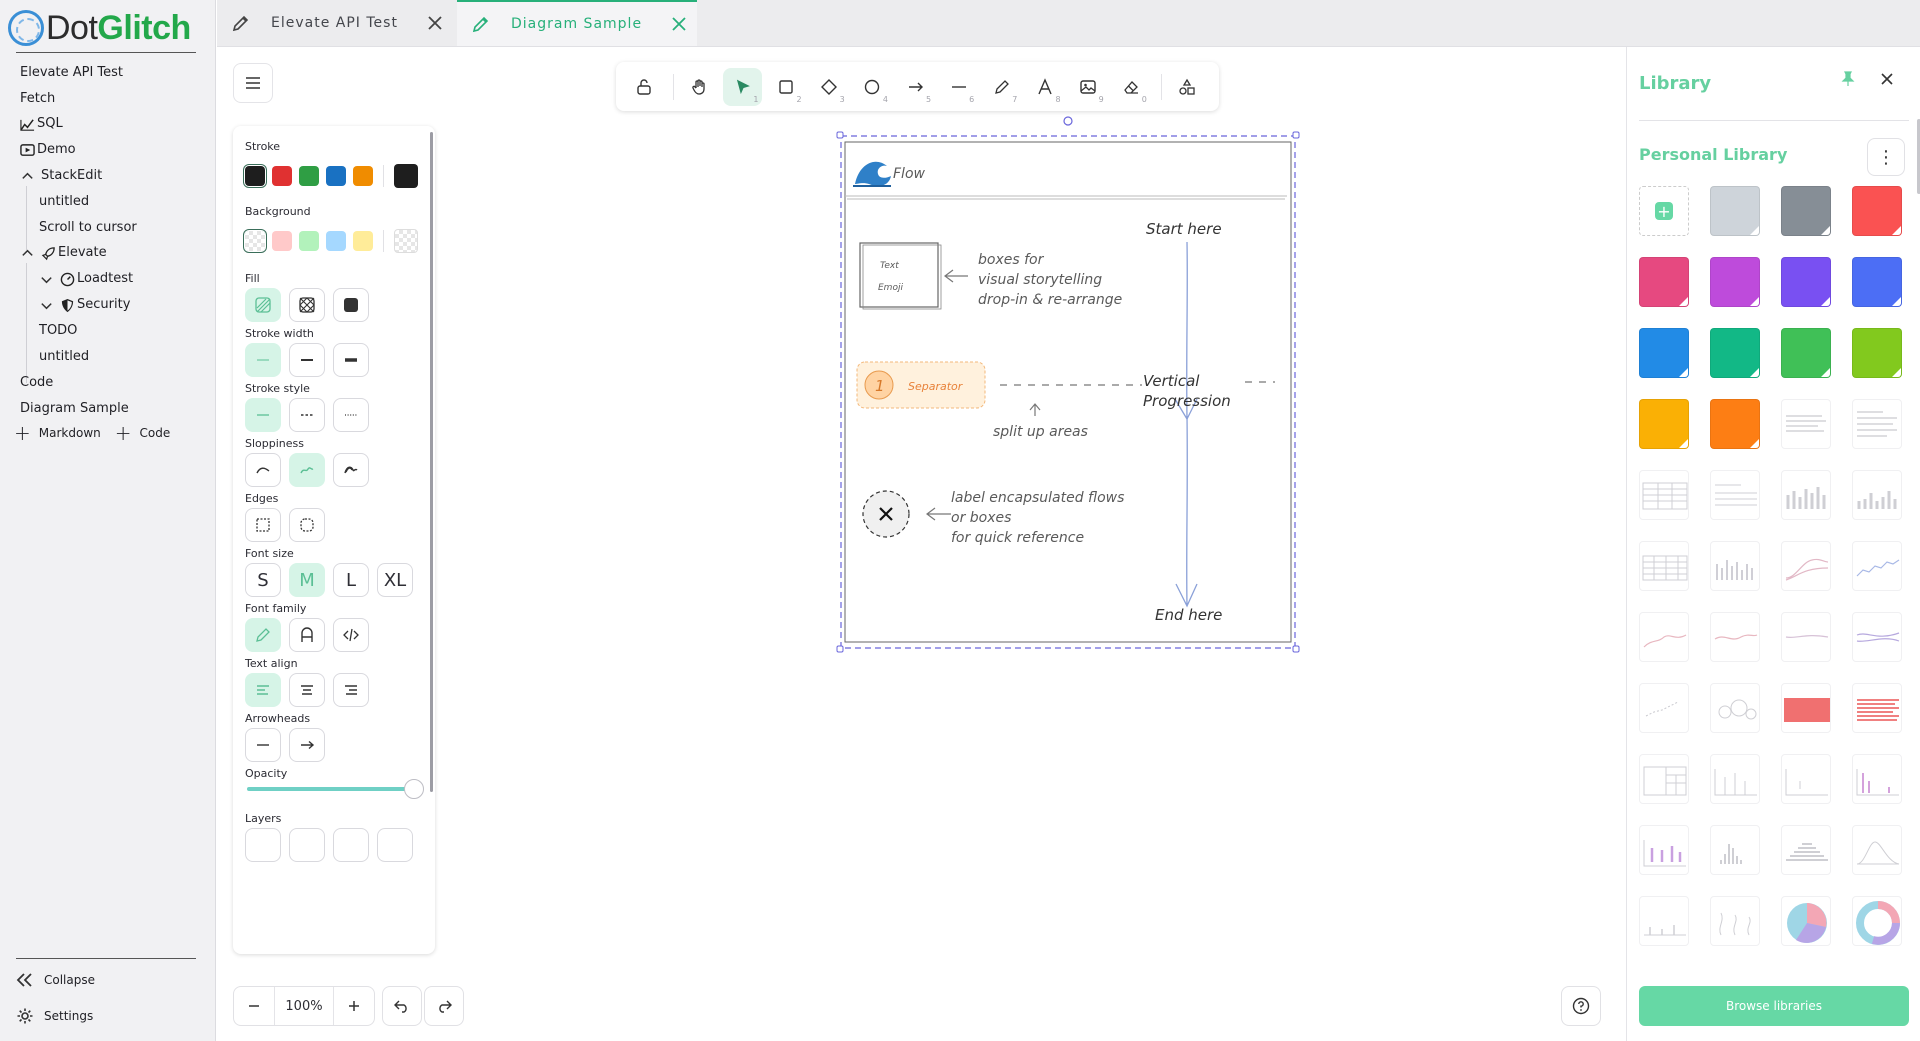 The height and width of the screenshot is (1041, 1920). Describe the element at coordinates (70, 433) in the screenshot. I see `add-markdown-button: Markdown` at that location.